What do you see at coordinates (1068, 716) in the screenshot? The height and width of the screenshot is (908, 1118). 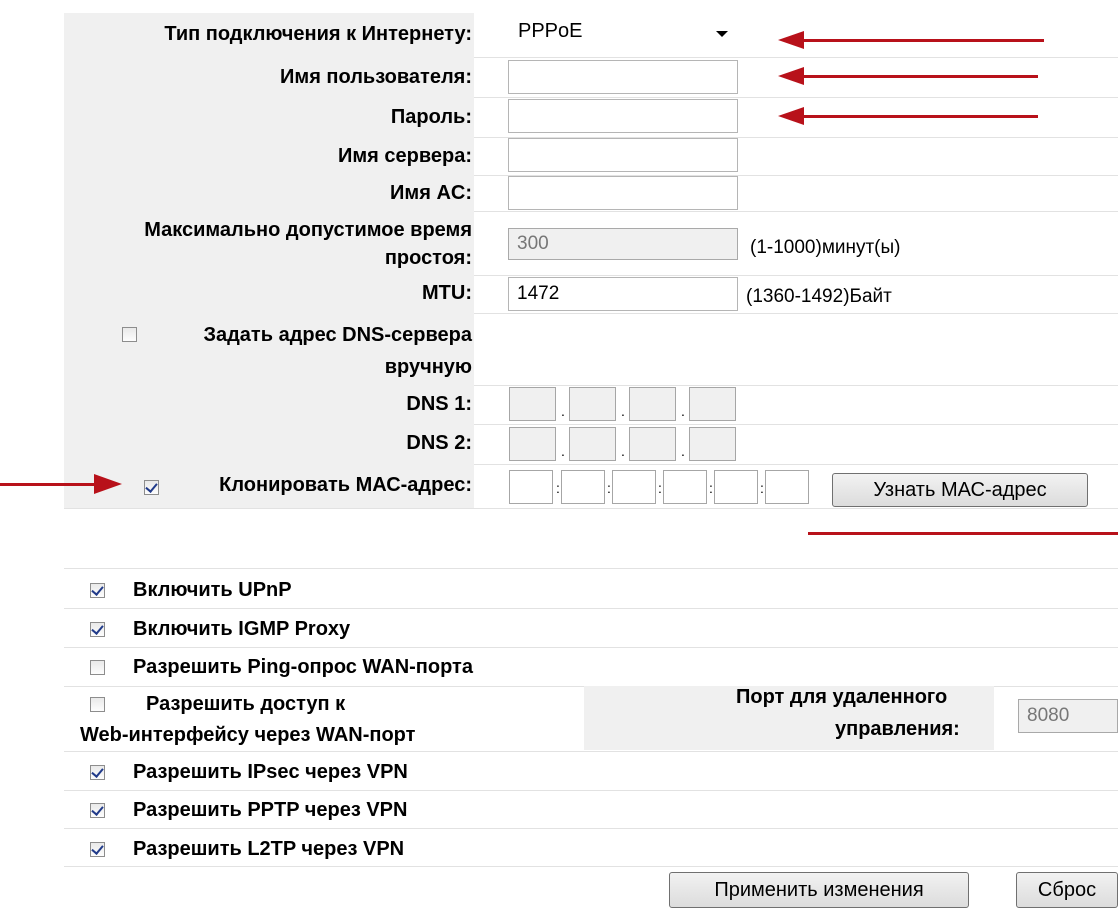 I see `remote-port-input` at bounding box center [1068, 716].